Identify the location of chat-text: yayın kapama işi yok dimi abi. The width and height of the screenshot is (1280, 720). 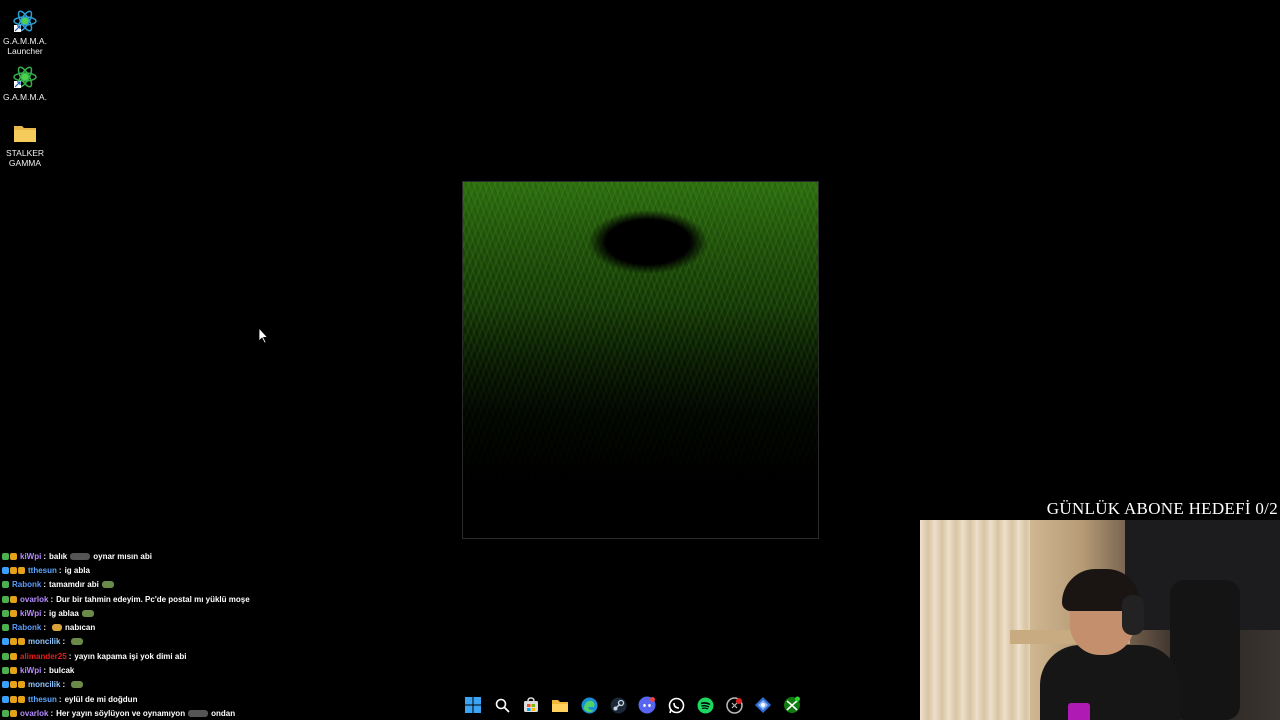
(130, 656).